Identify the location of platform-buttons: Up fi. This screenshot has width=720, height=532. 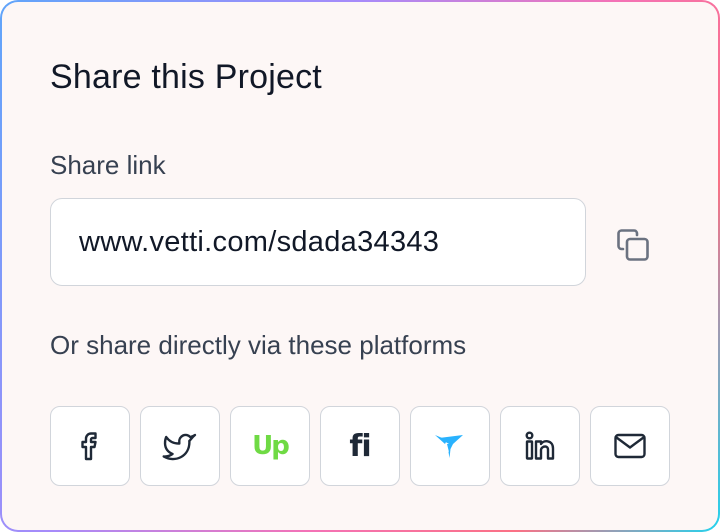
(360, 446).